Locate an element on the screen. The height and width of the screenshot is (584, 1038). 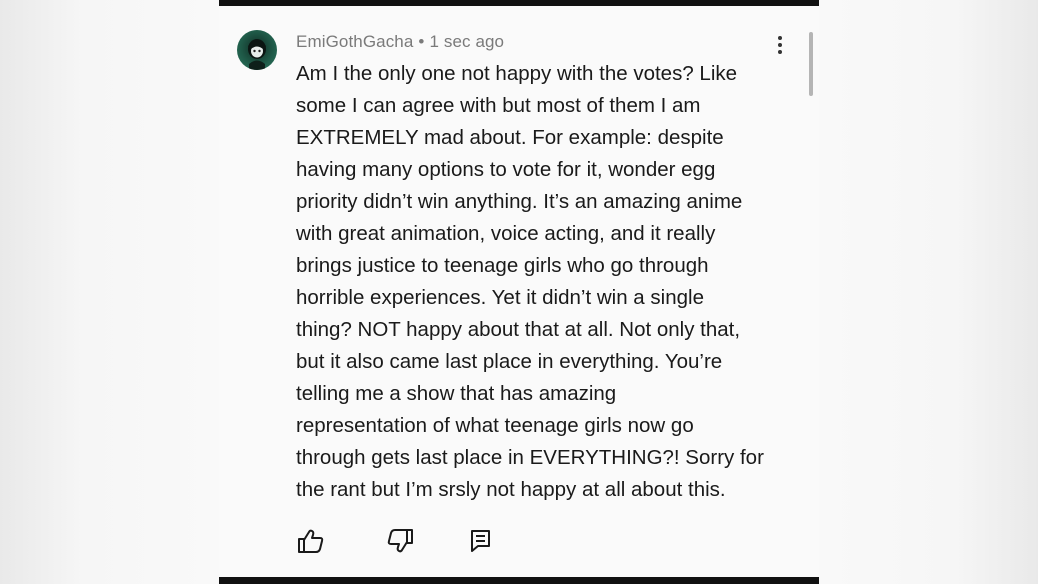
top-frame-bar is located at coordinates (519, 3).